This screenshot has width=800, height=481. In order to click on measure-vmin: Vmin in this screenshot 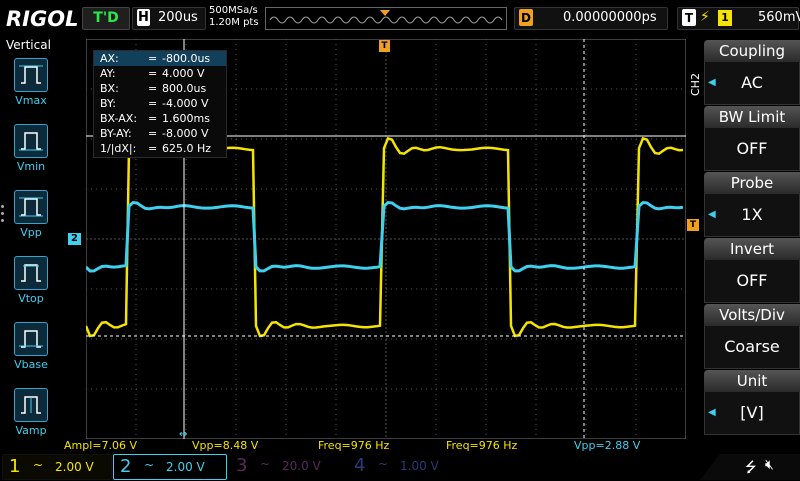, I will do `click(31, 148)`.